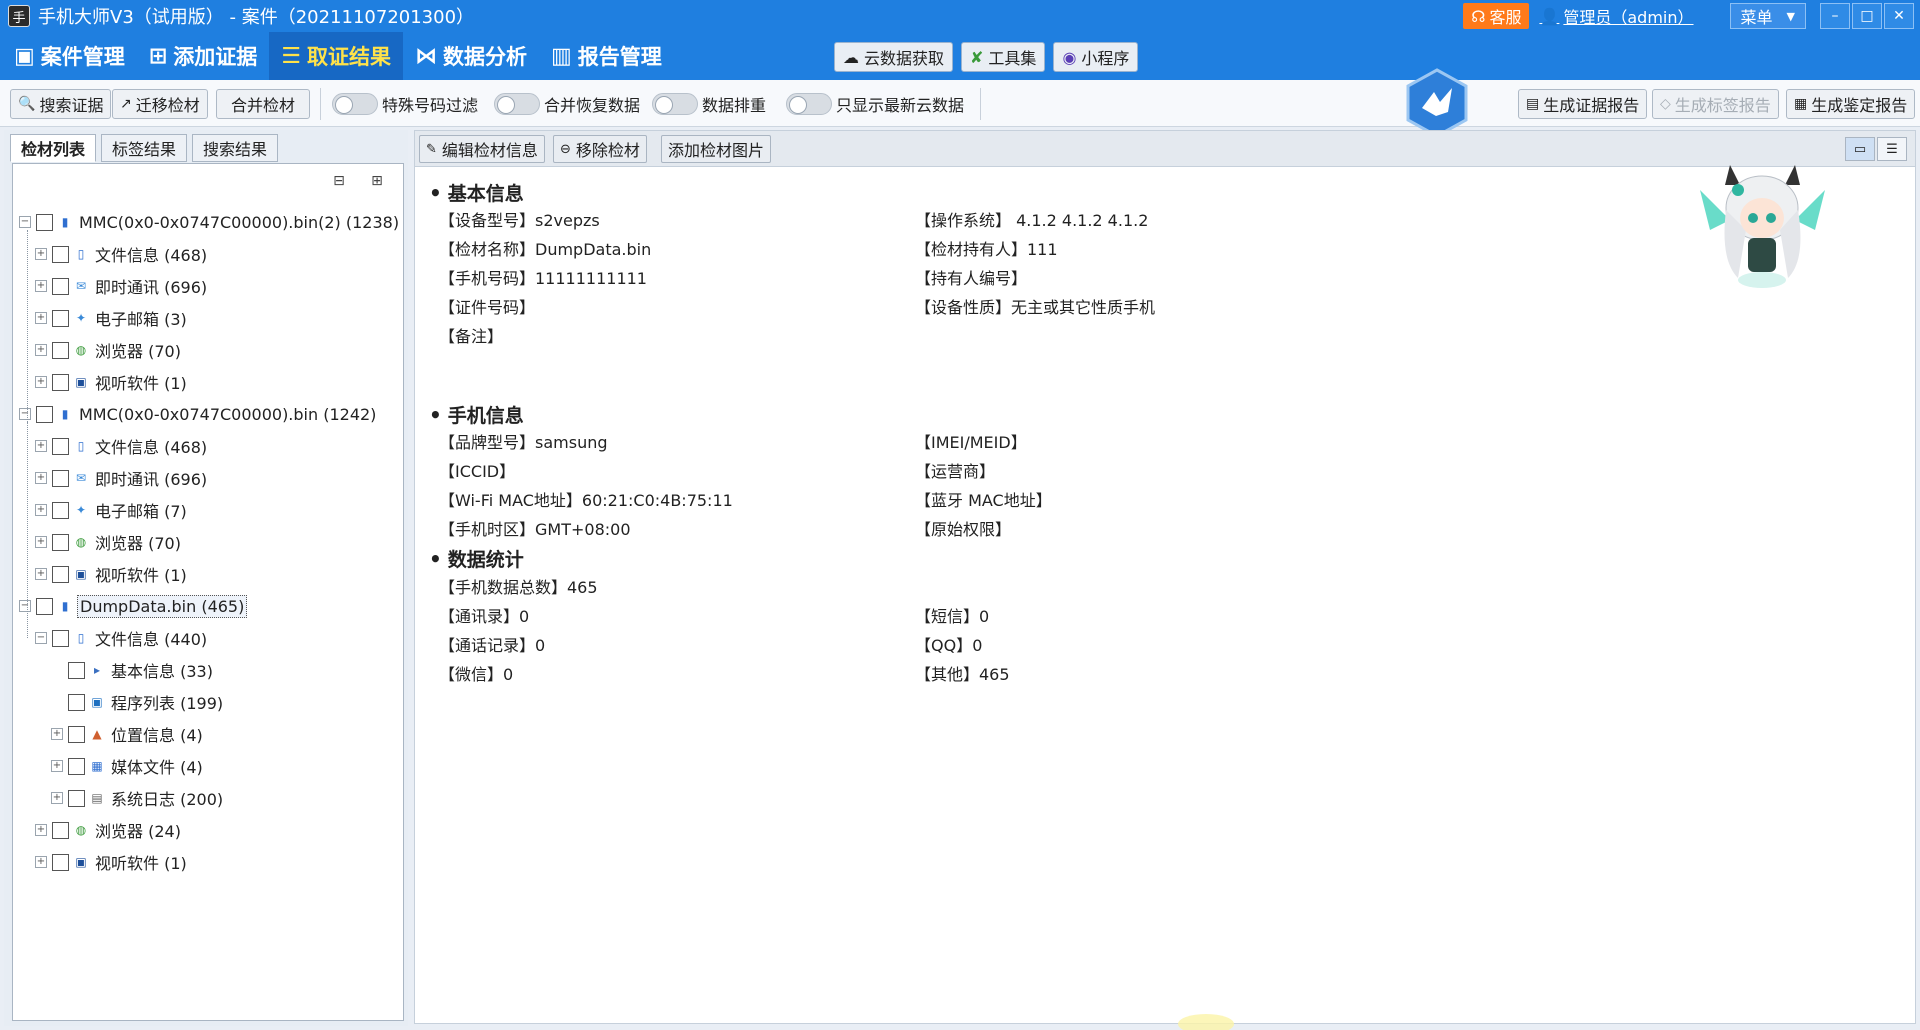  I want to click on tree-node-label: MMC(0x0-0x0747C00000).bin (1242), so click(227, 414).